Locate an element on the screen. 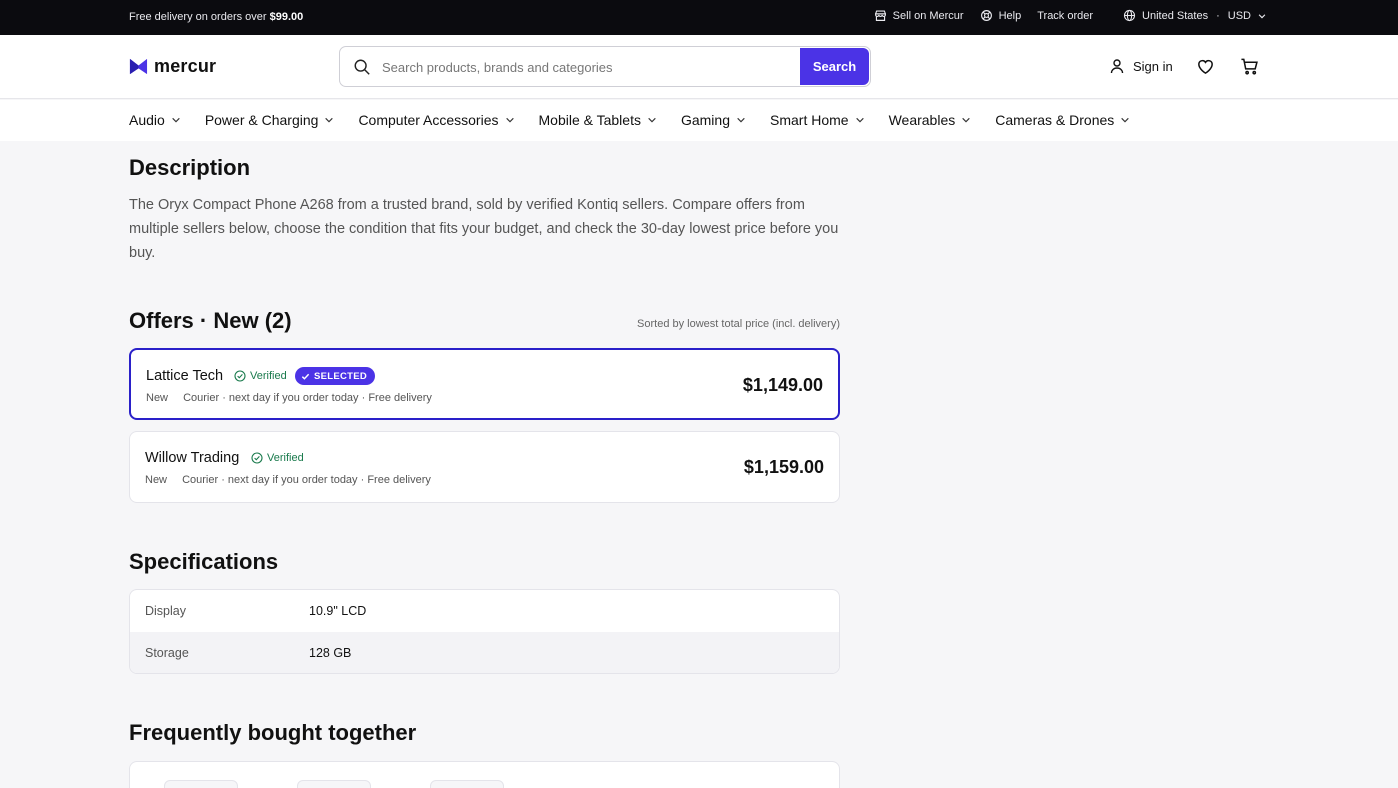  frequently-bought-heading: Frequently bought together is located at coordinates (273, 732).